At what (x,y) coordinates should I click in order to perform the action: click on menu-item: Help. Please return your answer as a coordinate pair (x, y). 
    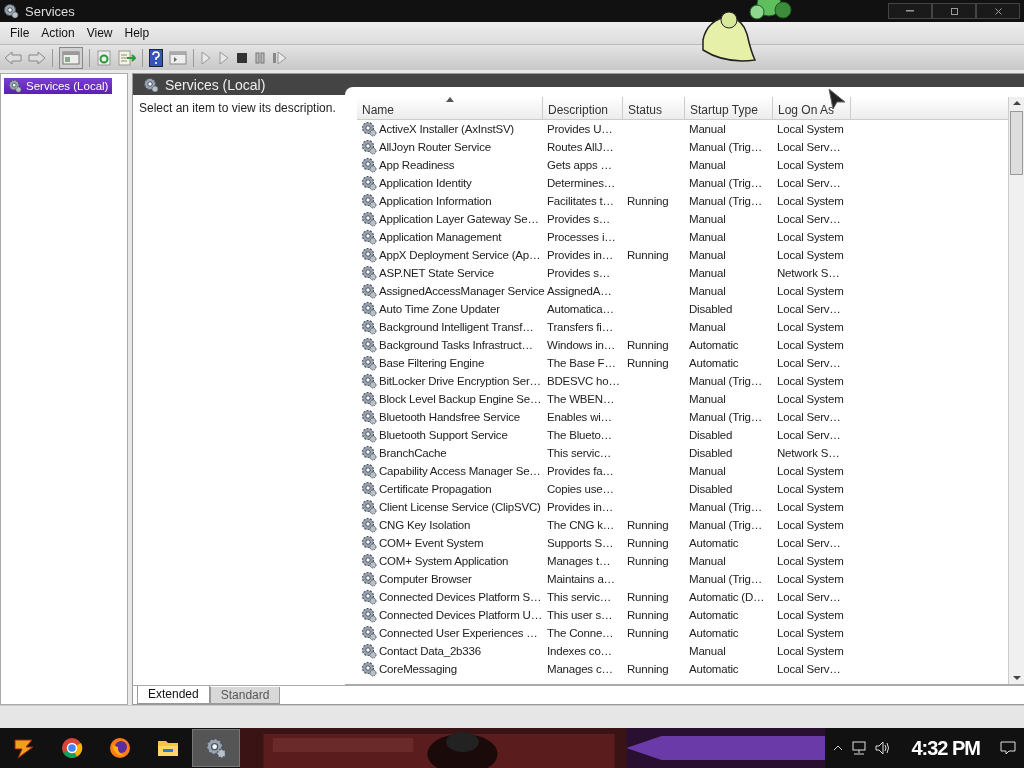
    Looking at the image, I should click on (137, 33).